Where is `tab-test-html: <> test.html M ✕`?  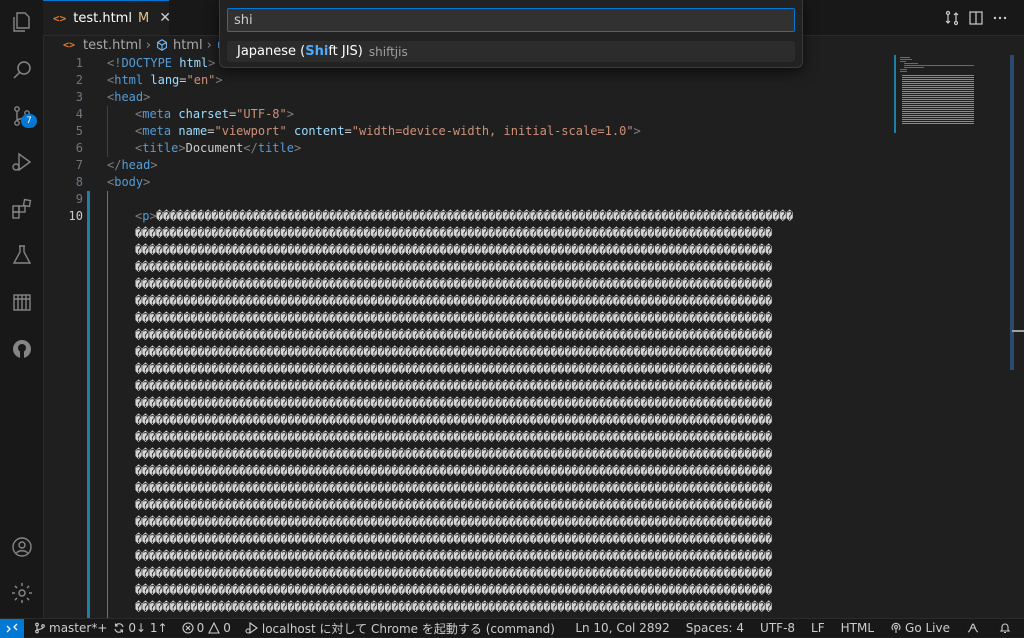 tab-test-html: <> test.html M ✕ is located at coordinates (107, 17).